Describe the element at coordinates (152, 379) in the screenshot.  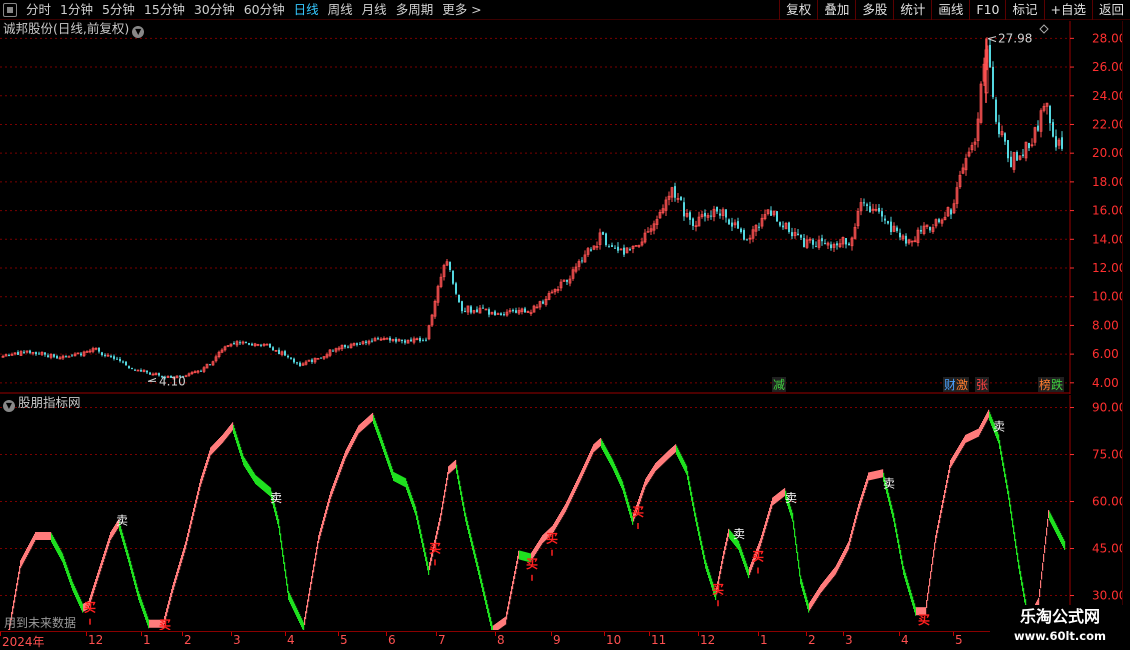
I see `low-price-arrow` at that location.